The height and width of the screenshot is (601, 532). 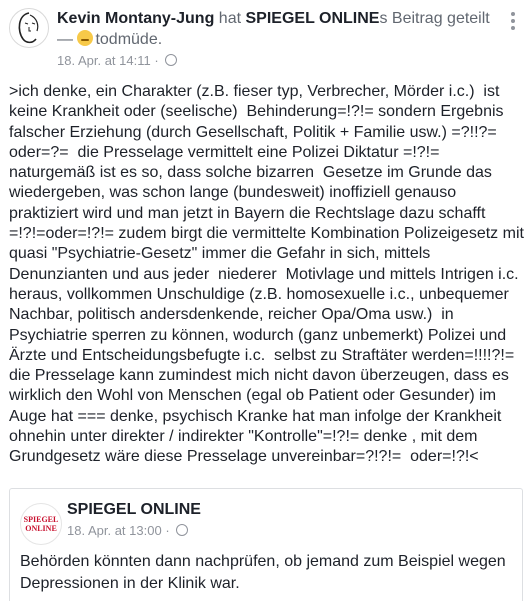 What do you see at coordinates (230, 18) in the screenshot?
I see `action-word: hat` at bounding box center [230, 18].